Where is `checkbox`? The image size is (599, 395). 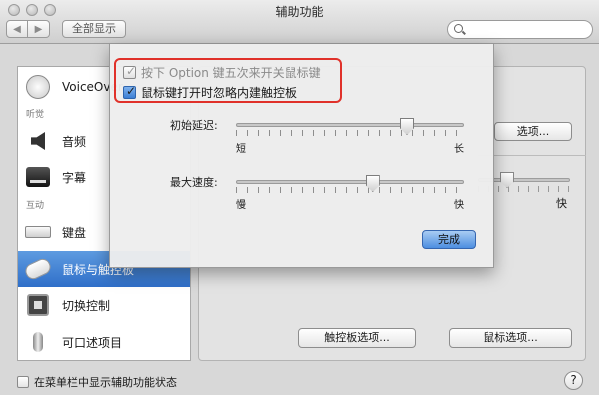
checkbox is located at coordinates (23, 382).